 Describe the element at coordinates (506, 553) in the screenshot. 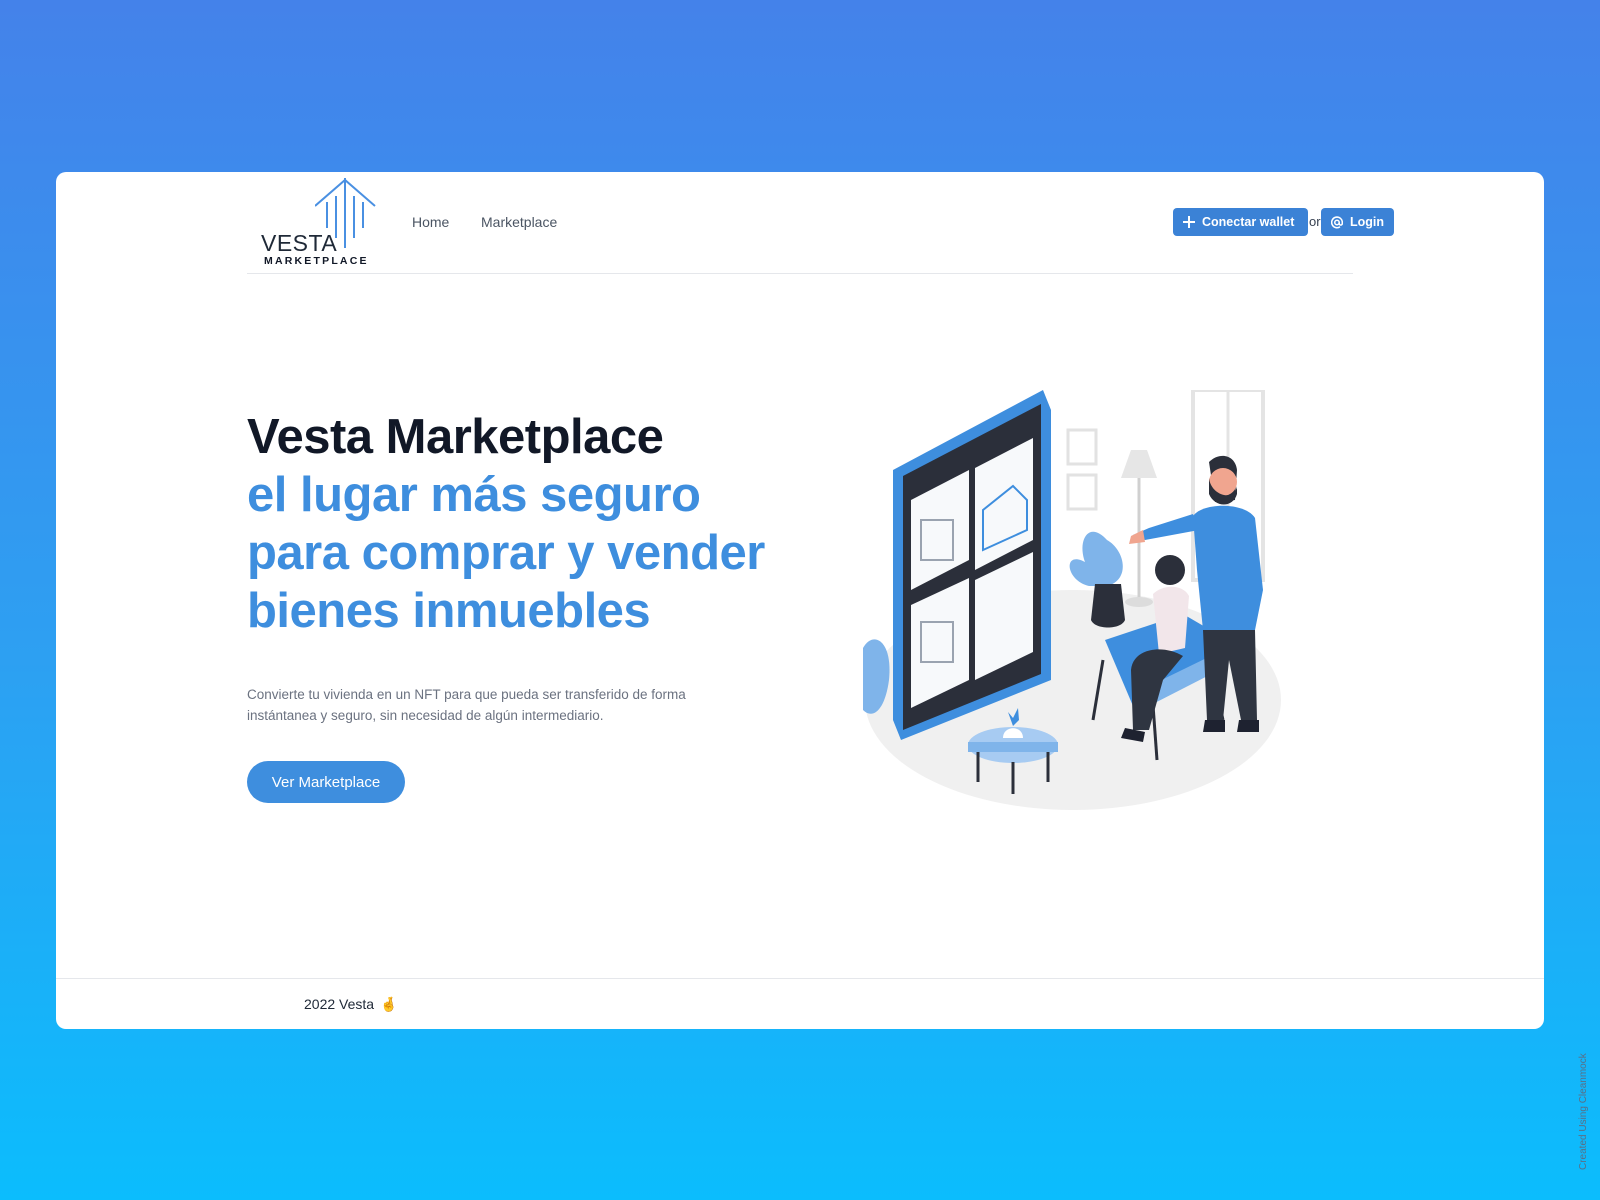

I see `hero-title-line-3: para comprar y vender` at that location.